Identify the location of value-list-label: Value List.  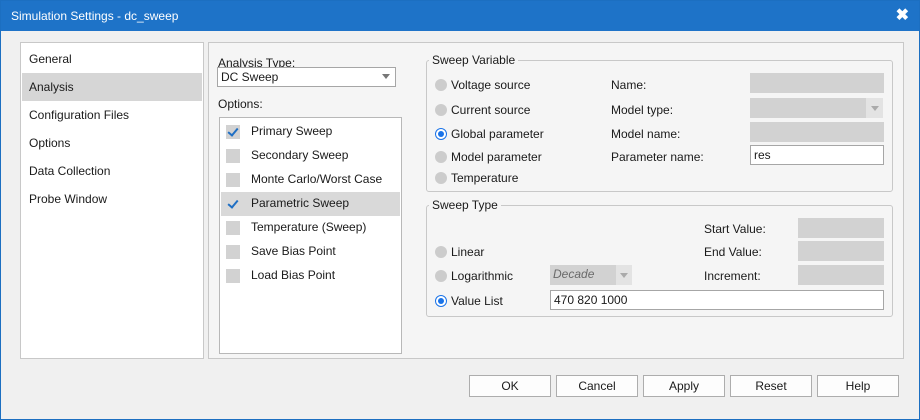
(477, 301).